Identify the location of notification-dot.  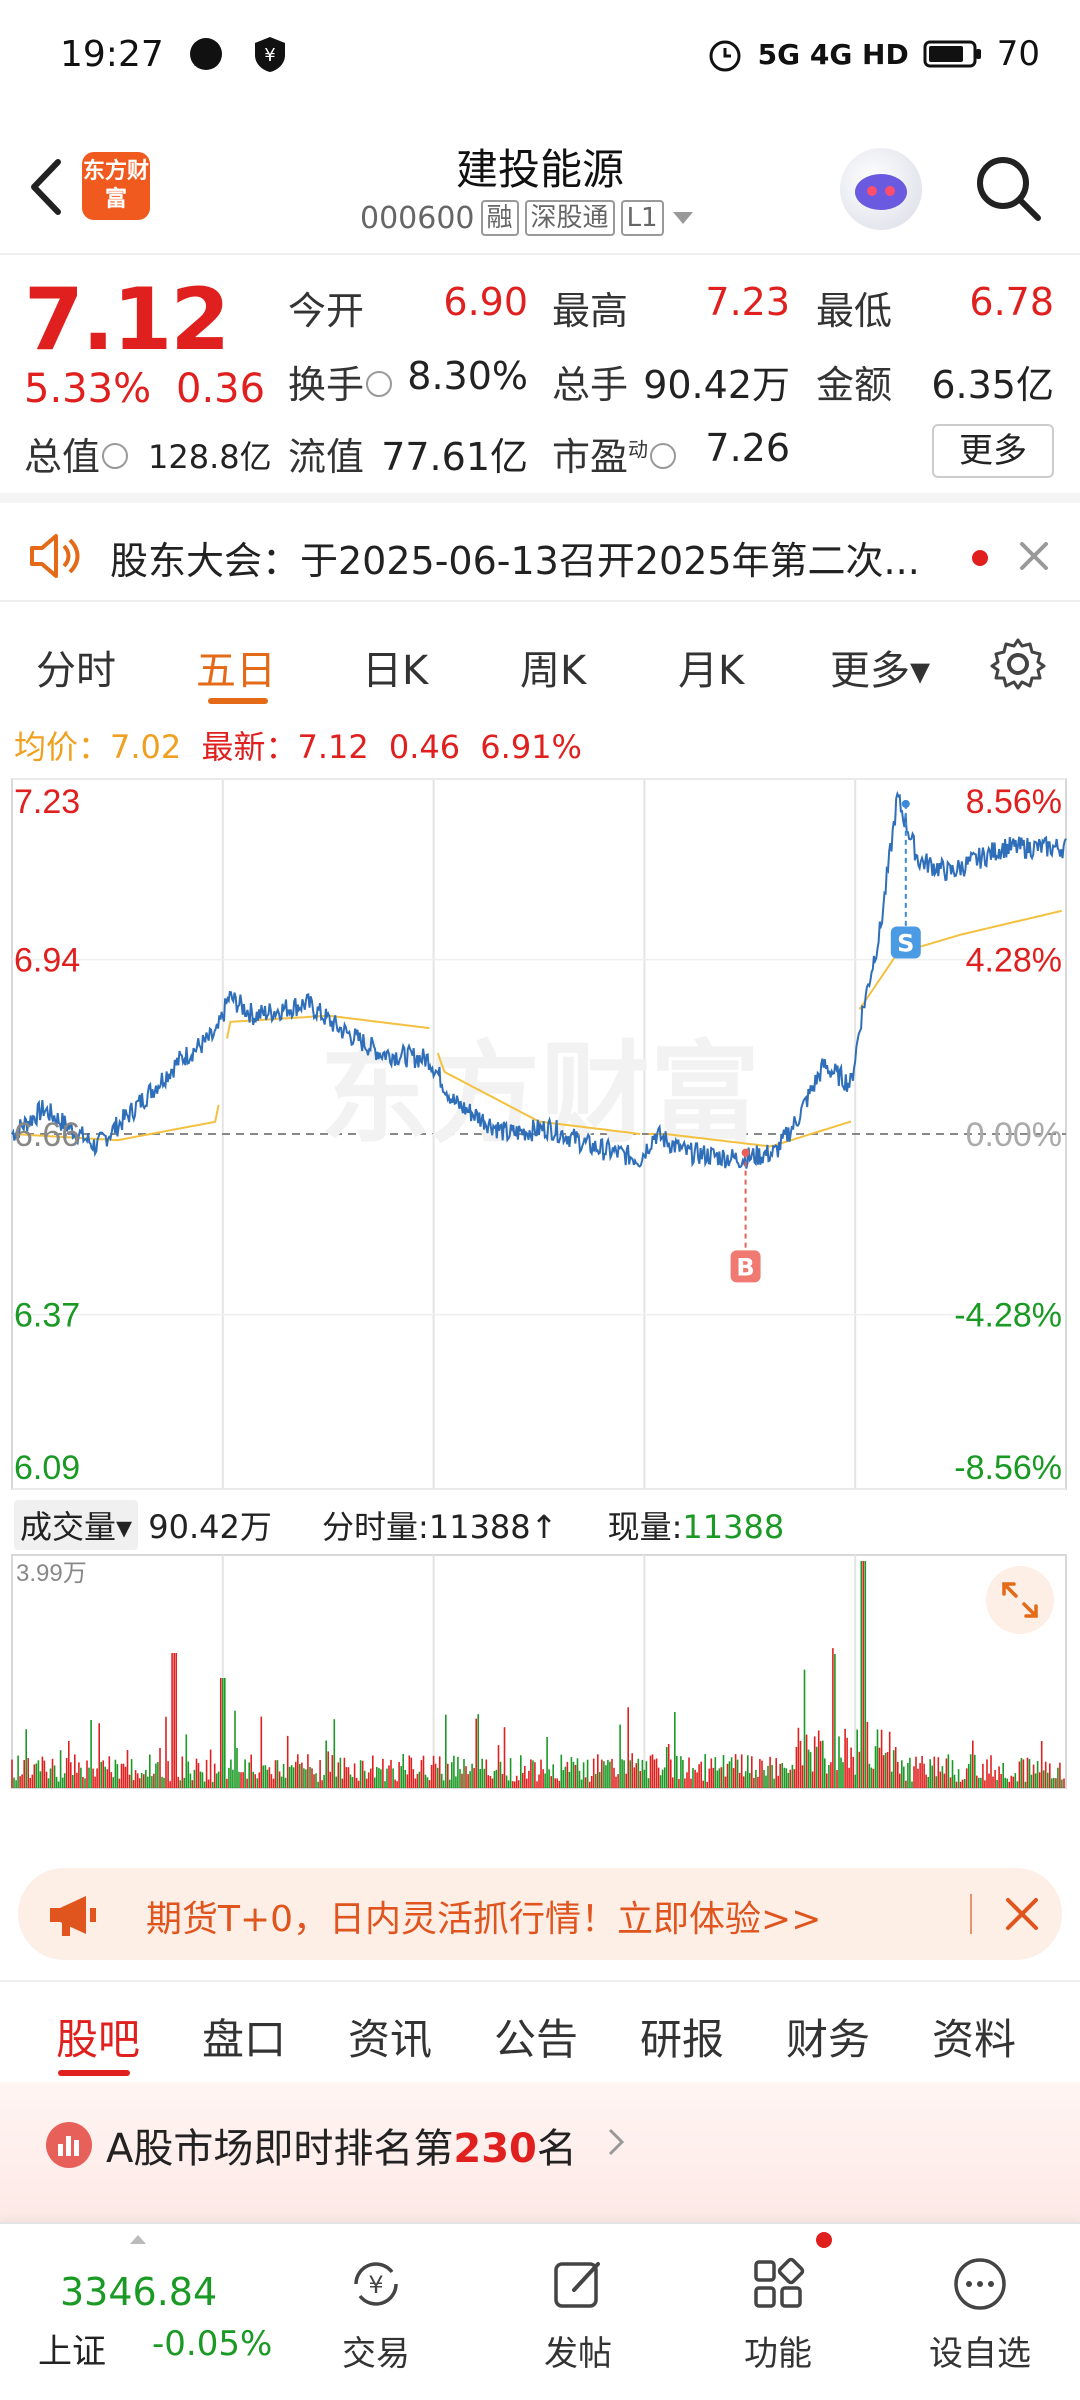
(824, 2240).